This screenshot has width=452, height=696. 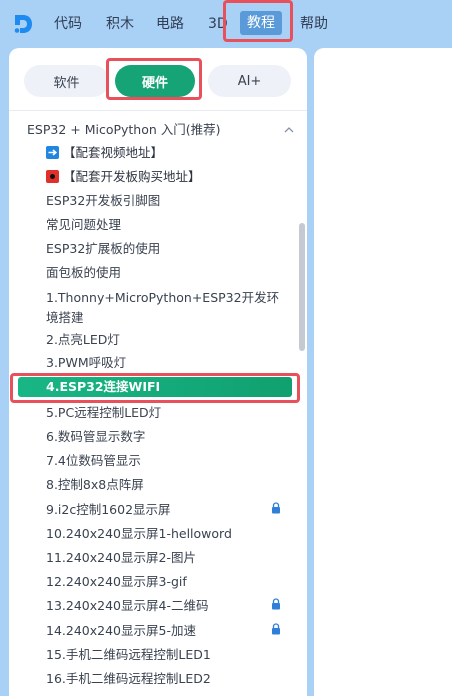 I want to click on list-item: 2.点亮LED灯, so click(x=171, y=340).